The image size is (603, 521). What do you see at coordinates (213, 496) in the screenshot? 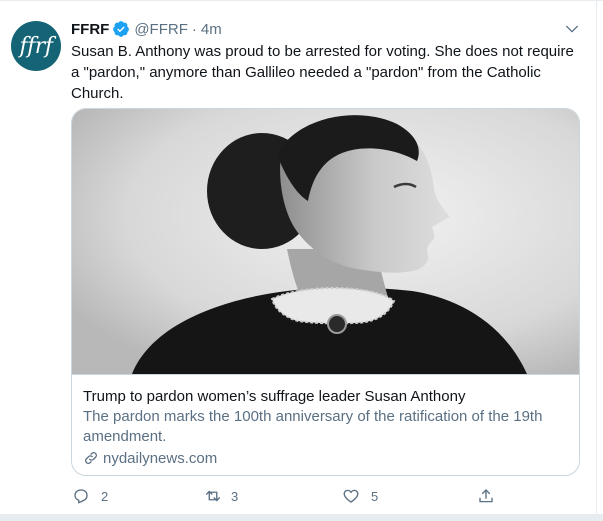
I see `retweet-icon` at bounding box center [213, 496].